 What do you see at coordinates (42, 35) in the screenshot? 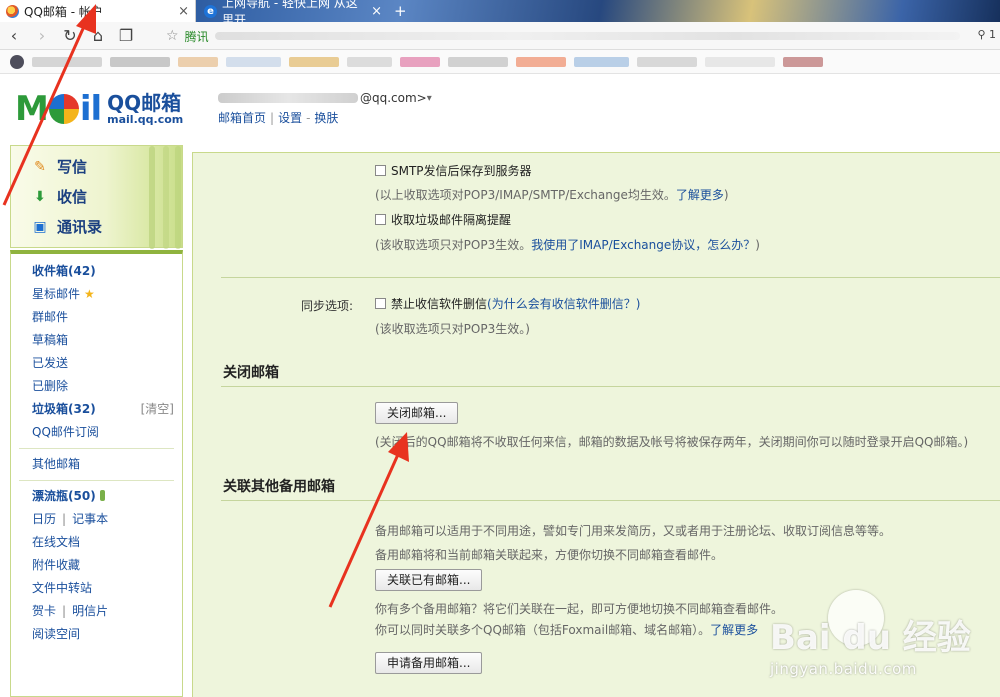
I see `forward-button: ›` at bounding box center [42, 35].